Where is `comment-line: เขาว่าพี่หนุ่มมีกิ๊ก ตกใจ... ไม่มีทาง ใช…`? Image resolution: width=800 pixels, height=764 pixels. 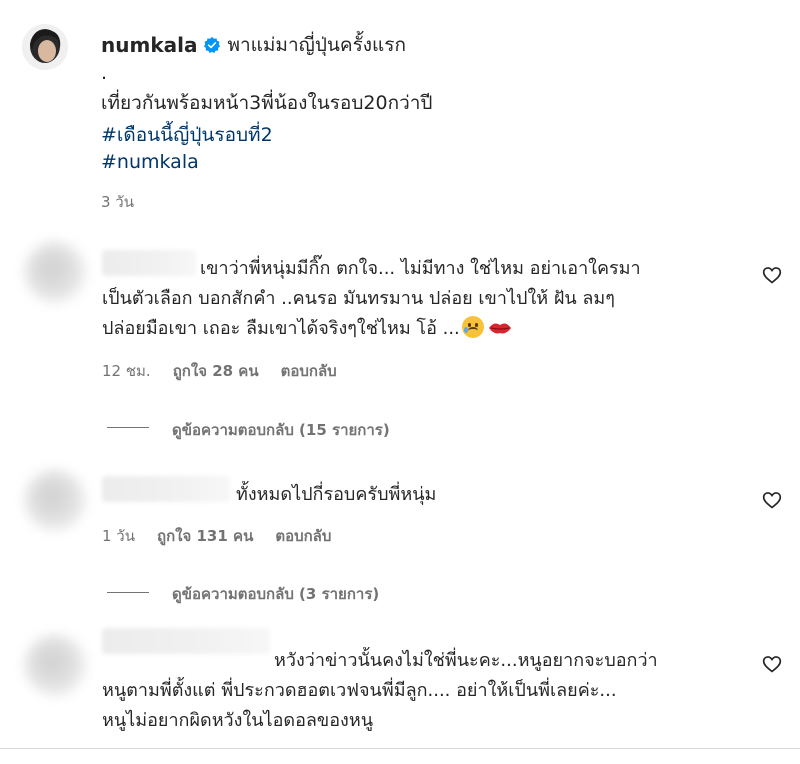
comment-line: เขาว่าพี่หนุ่มมีกิ๊ก ตกใจ... ไม่มีทาง ใช… is located at coordinates (420, 268).